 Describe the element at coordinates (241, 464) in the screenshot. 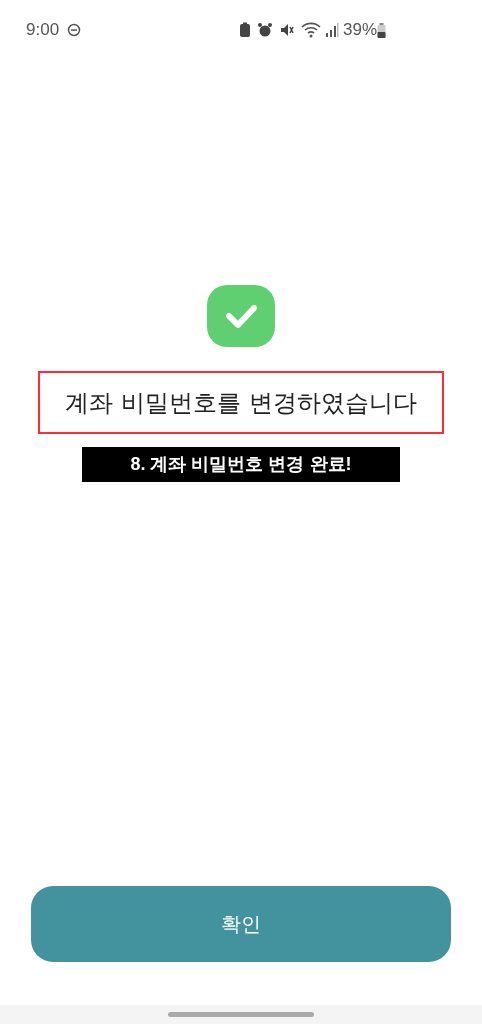

I see `step-caption: 8. 계좌 비밀번호 변경 완료!` at that location.